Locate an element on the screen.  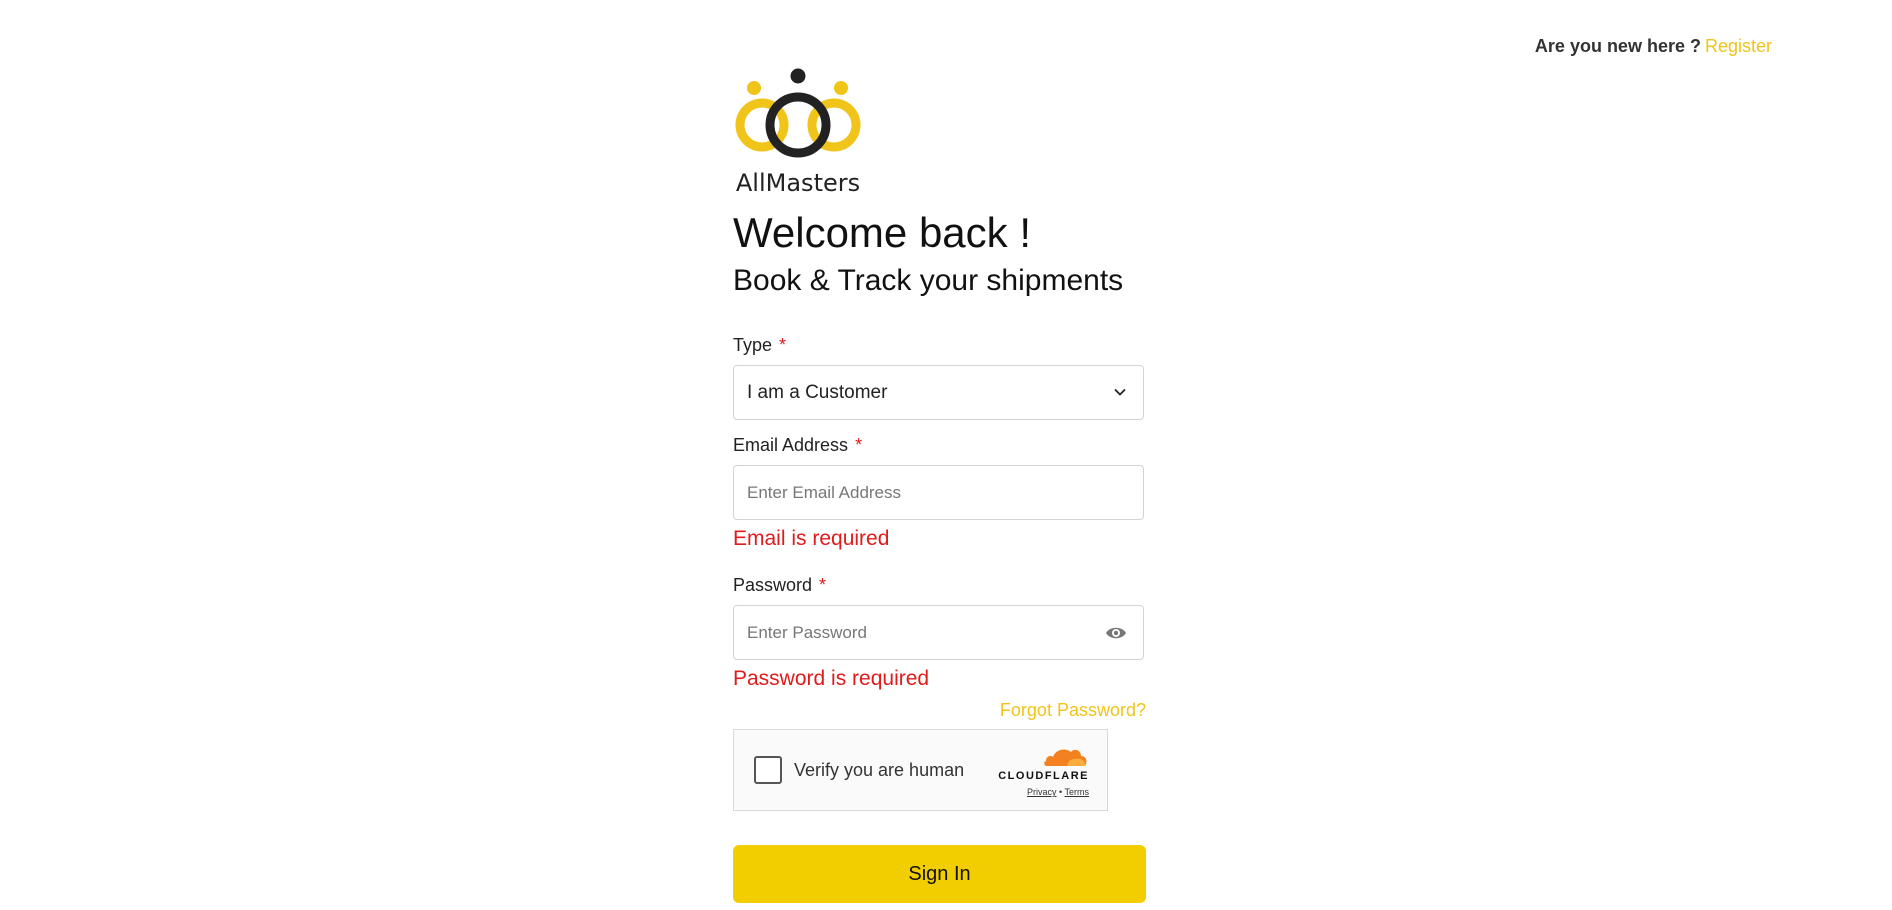
cloudflare-badge: CLOUDFLARE Privacy • Terms is located at coordinates (1041, 770).